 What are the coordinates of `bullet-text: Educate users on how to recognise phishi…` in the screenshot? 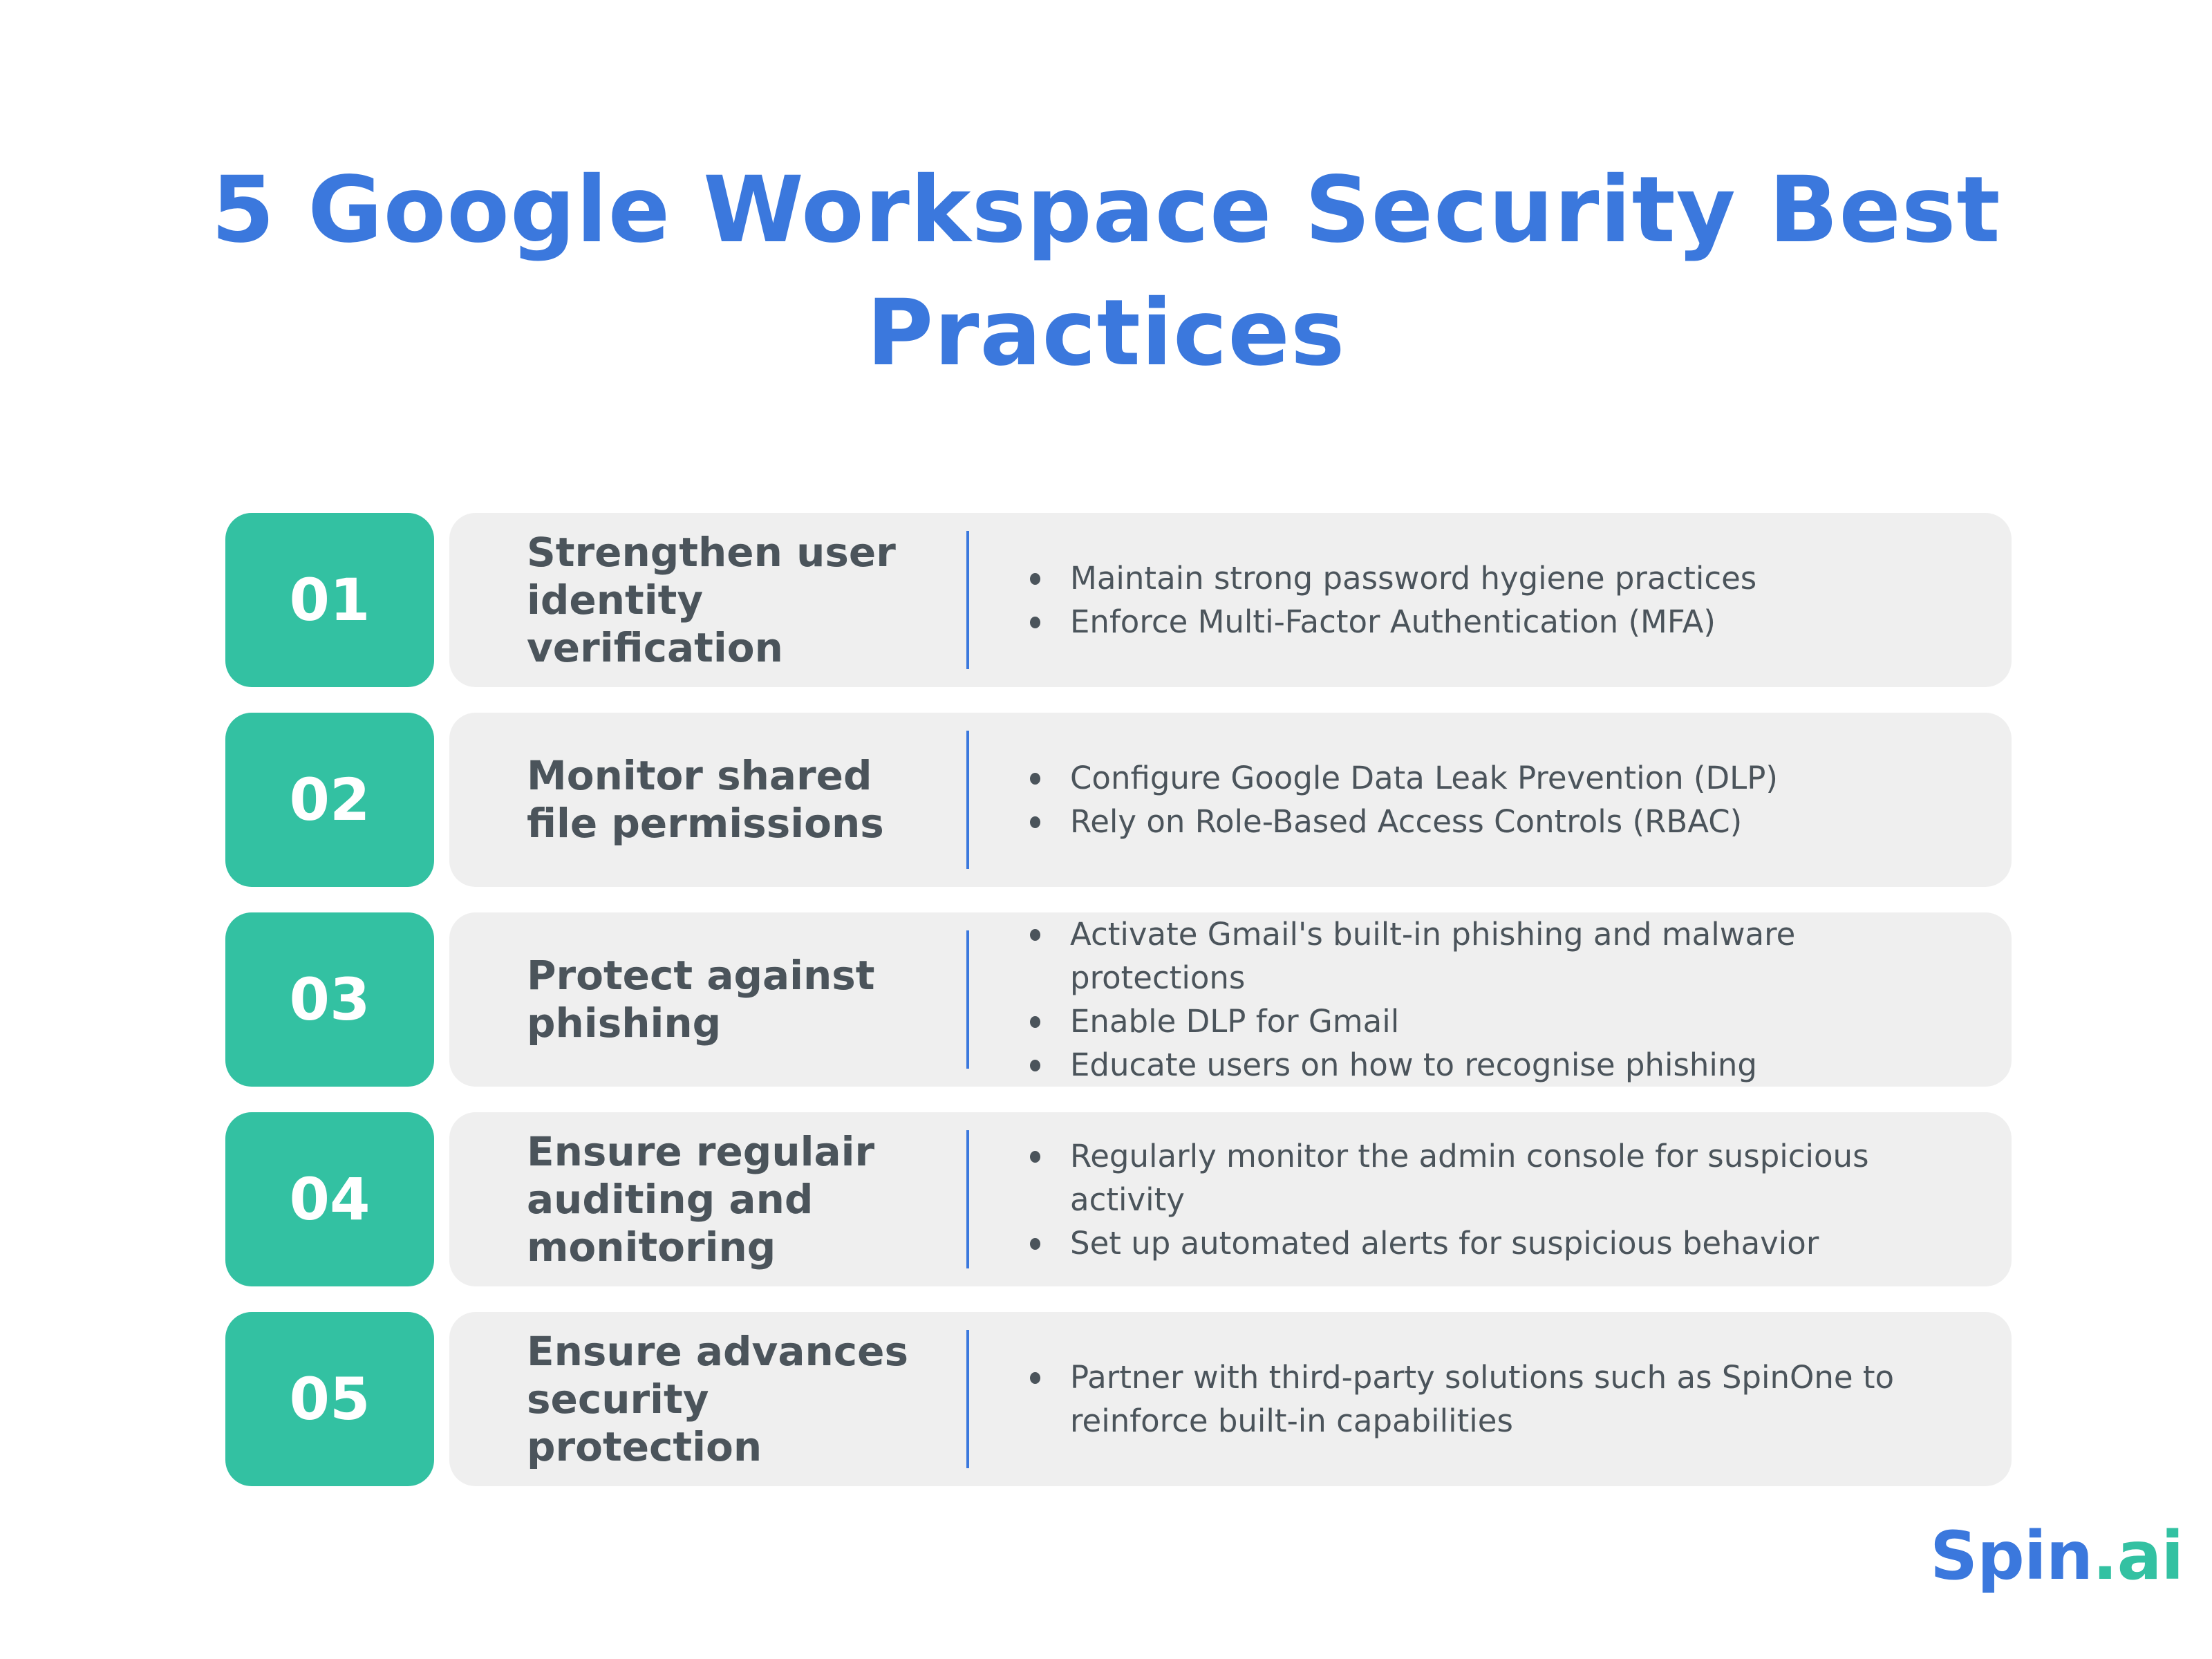 It's located at (1413, 1065).